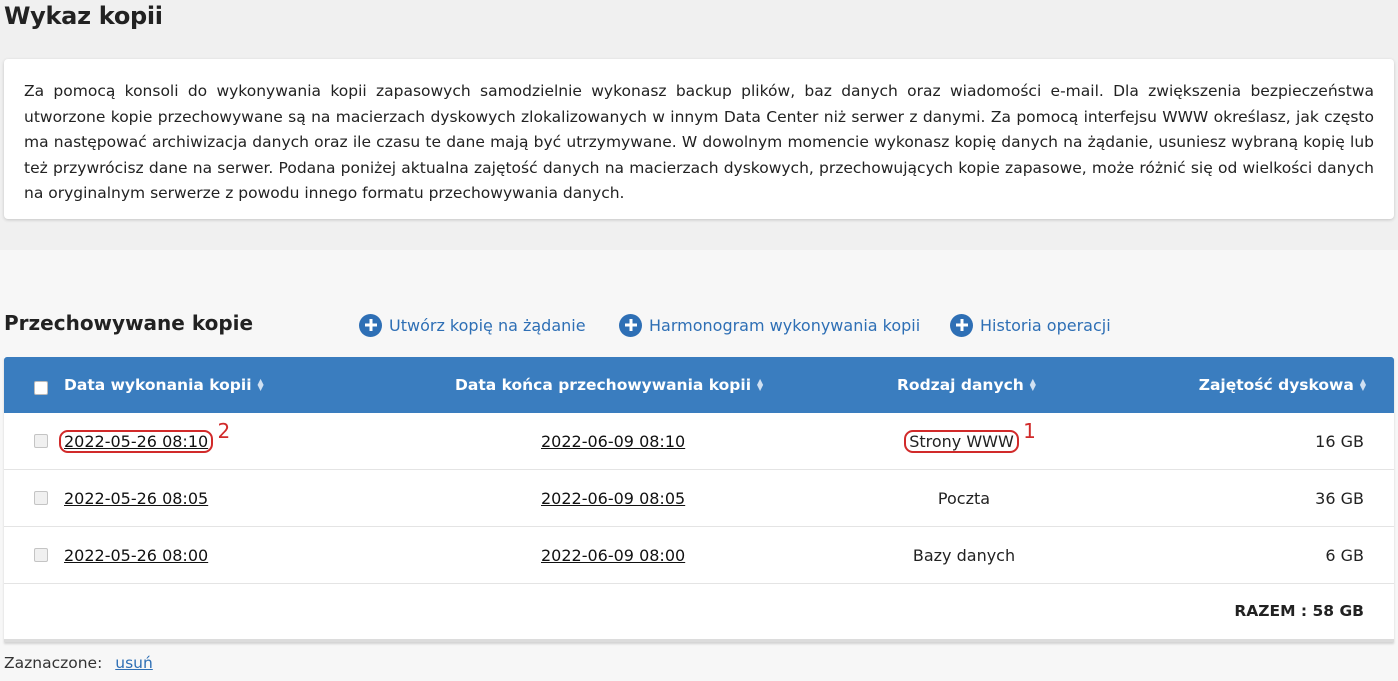 The width and height of the screenshot is (1398, 681). I want to click on selected-actions: Zaznaczone: usuń, so click(78, 663).